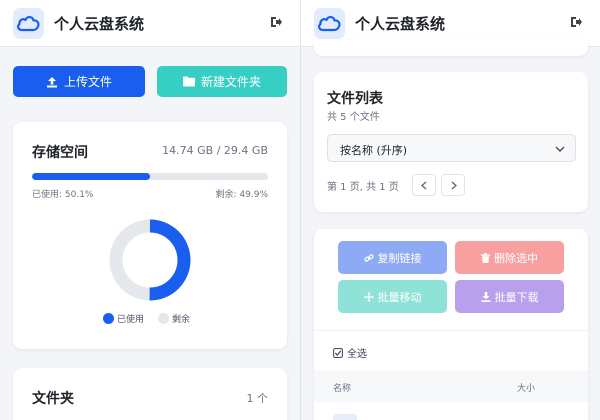  I want to click on storage-progress-bar, so click(150, 176).